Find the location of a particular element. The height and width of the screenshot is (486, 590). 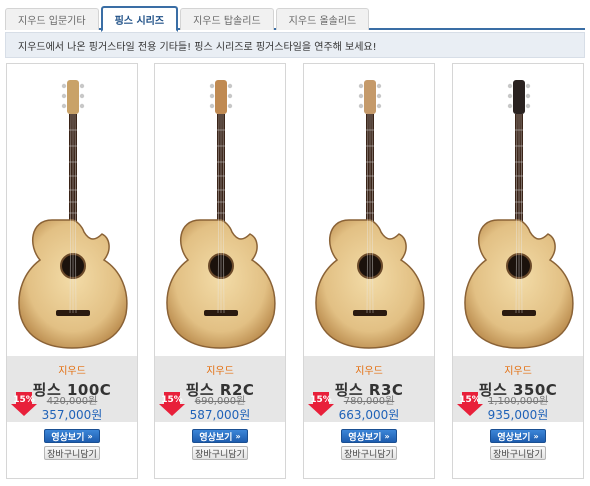

sale-price: 587,000원 is located at coordinates (220, 415).